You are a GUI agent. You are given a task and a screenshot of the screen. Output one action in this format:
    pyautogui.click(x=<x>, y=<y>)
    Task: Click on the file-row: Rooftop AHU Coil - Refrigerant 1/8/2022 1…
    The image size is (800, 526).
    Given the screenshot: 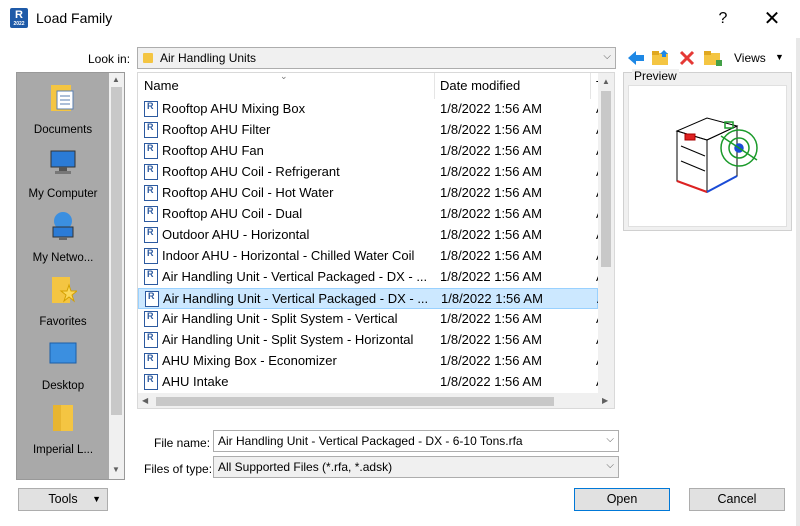 What is the action you would take?
    pyautogui.click(x=371, y=172)
    